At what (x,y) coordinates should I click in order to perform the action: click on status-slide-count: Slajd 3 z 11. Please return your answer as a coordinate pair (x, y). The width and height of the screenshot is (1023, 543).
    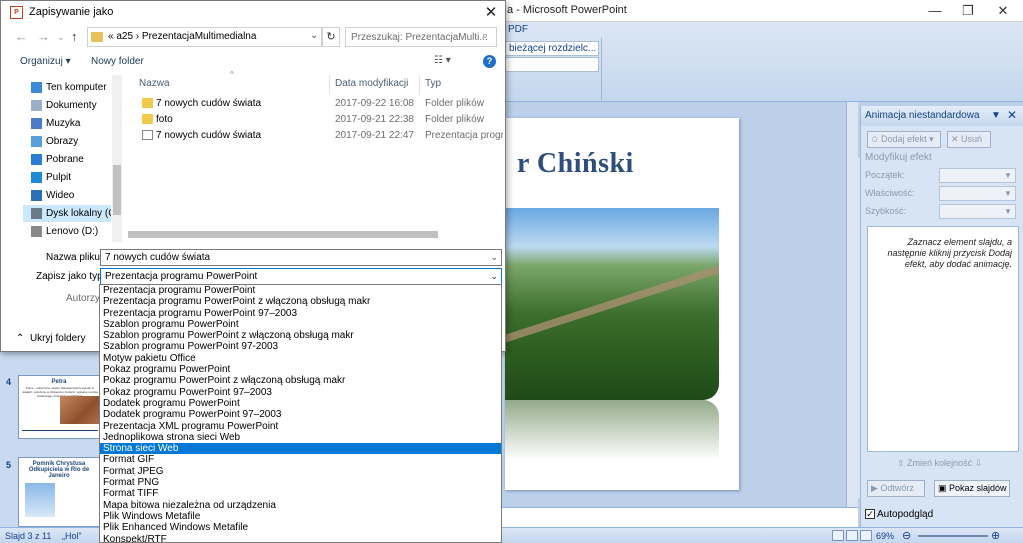
    Looking at the image, I should click on (28, 536).